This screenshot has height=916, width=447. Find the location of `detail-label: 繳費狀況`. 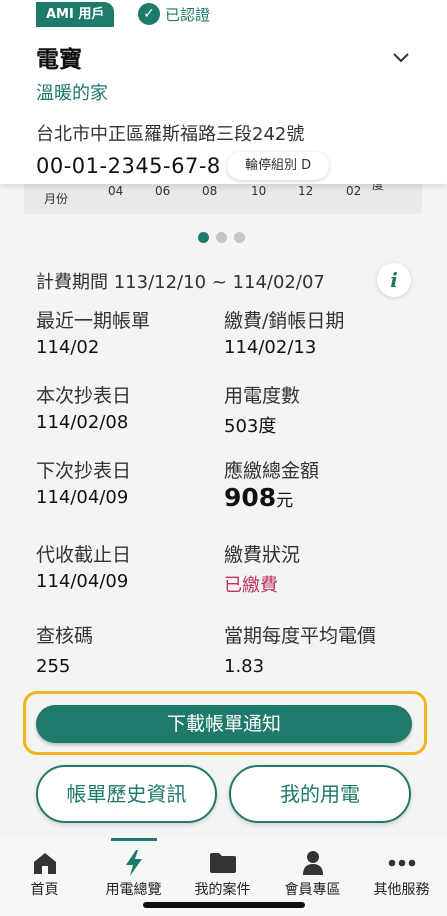

detail-label: 繳費狀況 is located at coordinates (262, 555).